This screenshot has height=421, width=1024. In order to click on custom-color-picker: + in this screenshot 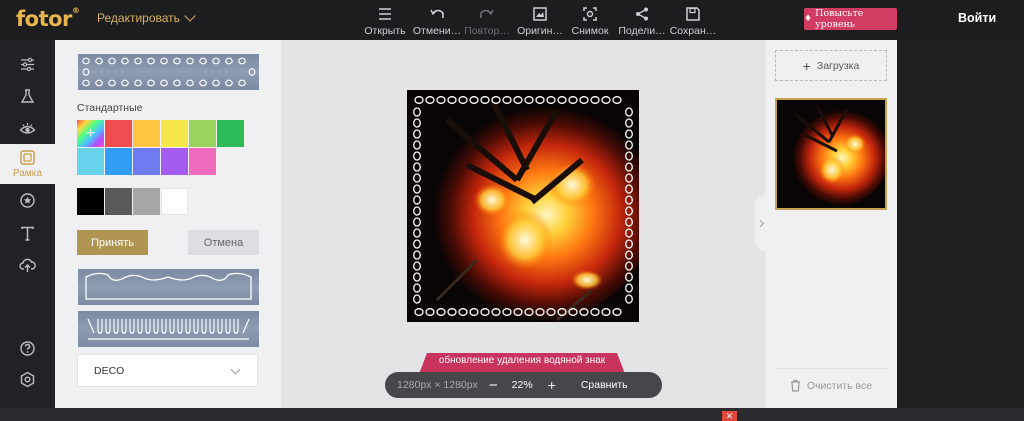, I will do `click(90, 133)`.